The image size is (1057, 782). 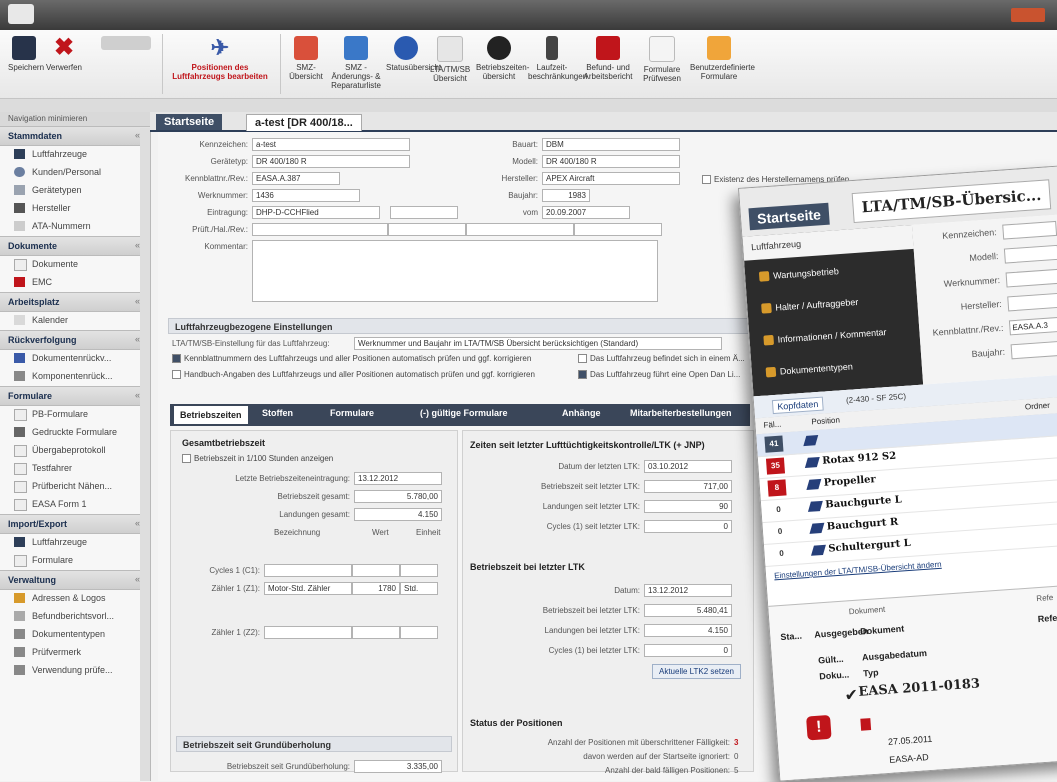 I want to click on zaehler2-value-field, so click(x=376, y=632).